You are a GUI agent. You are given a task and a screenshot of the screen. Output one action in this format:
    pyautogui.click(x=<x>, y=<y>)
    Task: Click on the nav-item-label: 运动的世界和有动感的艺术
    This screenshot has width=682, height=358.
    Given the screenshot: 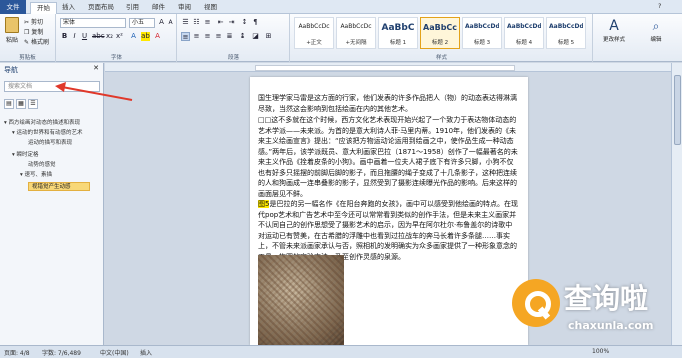 What is the action you would take?
    pyautogui.click(x=49, y=133)
    